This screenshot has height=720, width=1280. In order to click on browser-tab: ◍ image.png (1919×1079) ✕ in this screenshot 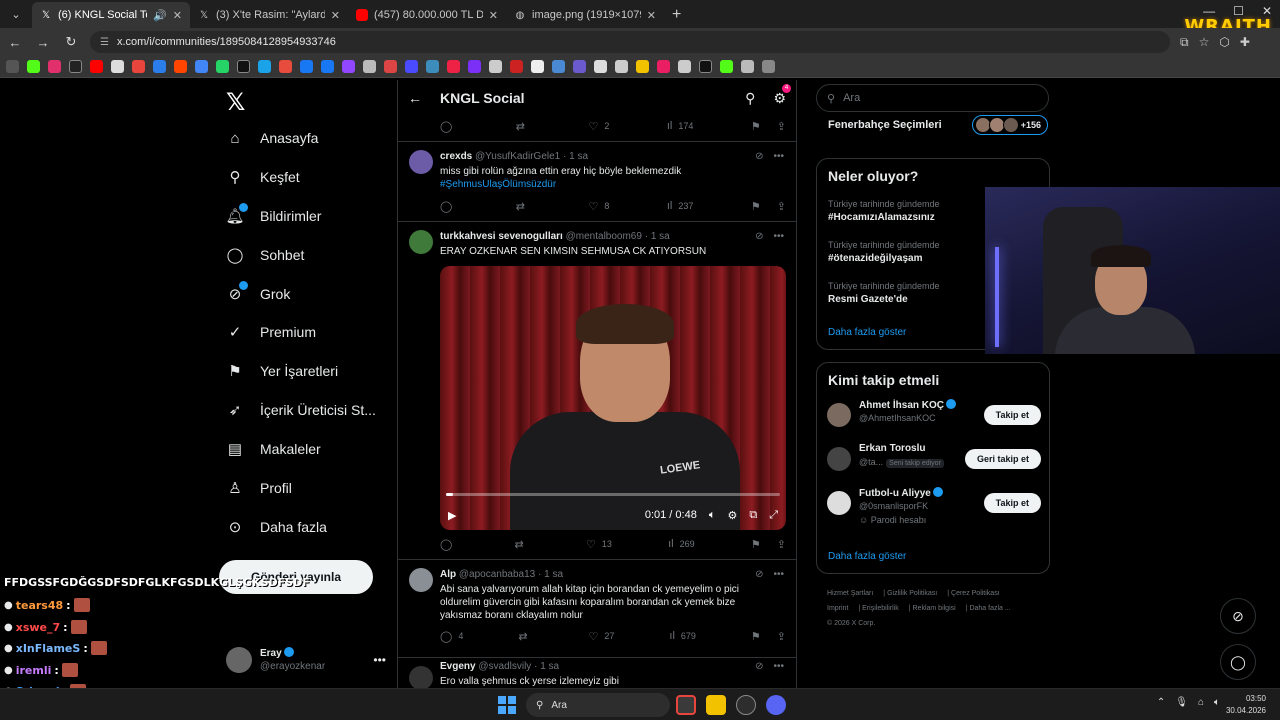, I will do `click(585, 15)`.